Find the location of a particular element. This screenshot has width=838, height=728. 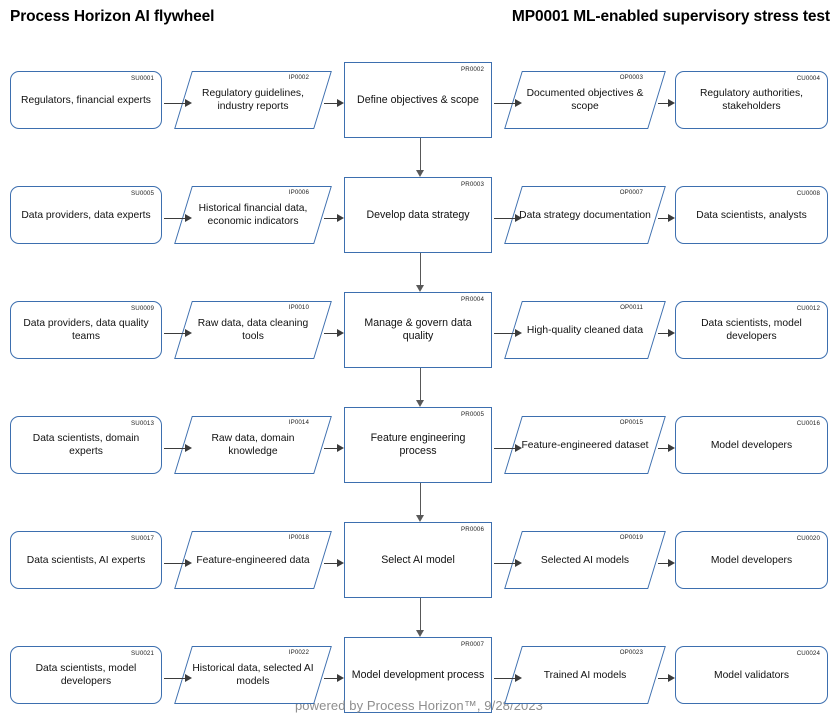

node-output-op0015: OP0015 Feature-engineered dataset is located at coordinates (585, 445).